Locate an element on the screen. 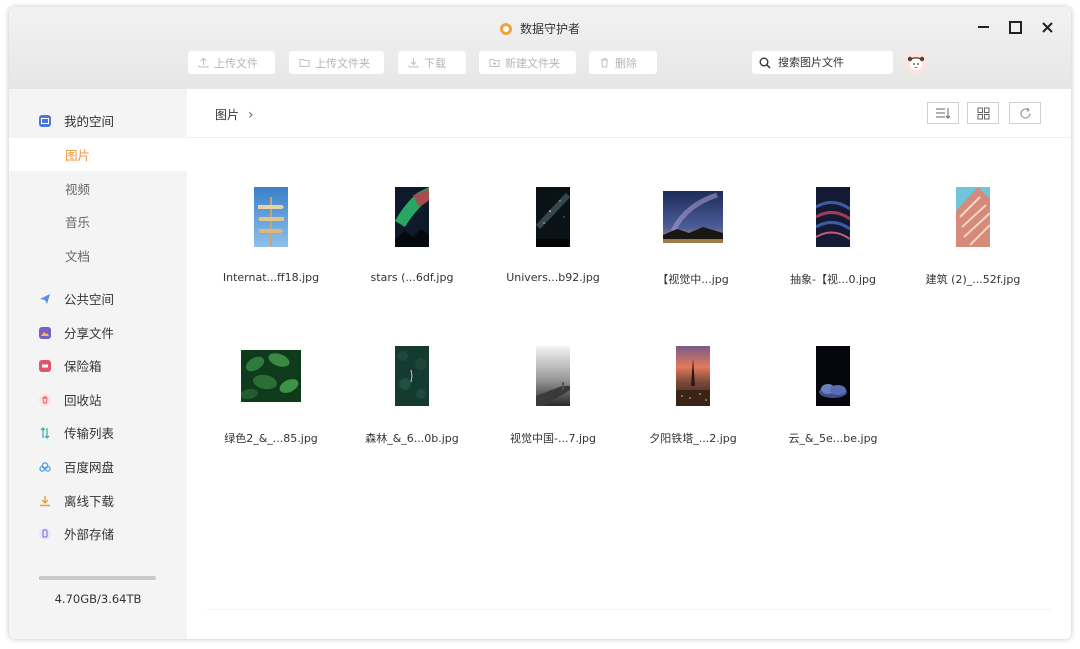 Image resolution: width=1080 pixels, height=649 pixels. chevron-right-icon: › is located at coordinates (251, 114).